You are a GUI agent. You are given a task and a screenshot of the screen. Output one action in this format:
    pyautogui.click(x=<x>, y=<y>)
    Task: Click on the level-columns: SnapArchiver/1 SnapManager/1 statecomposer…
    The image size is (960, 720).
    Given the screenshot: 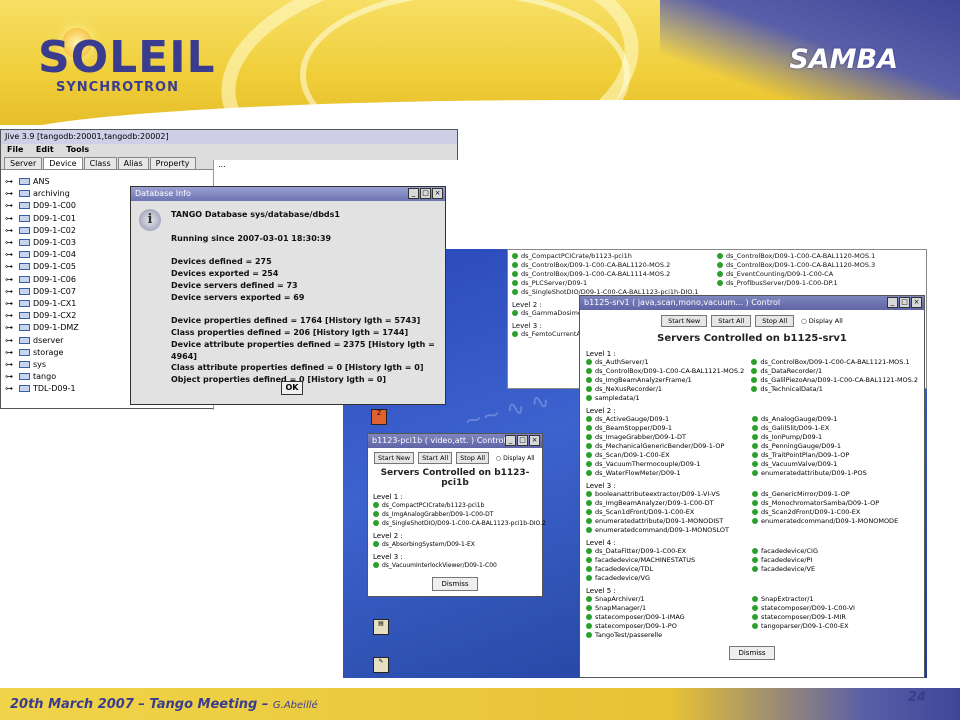 What is the action you would take?
    pyautogui.click(x=752, y=617)
    